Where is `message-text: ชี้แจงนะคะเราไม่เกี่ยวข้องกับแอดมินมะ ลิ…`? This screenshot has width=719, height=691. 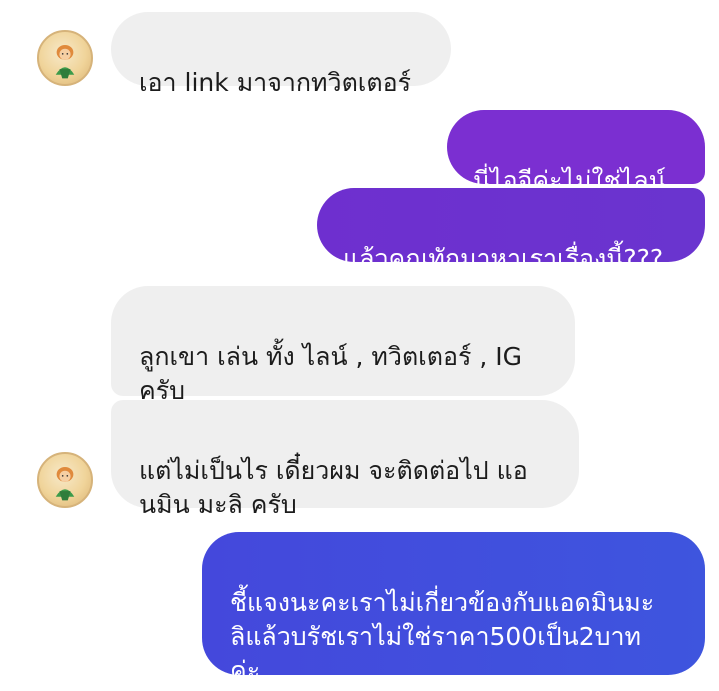 message-text: ชี้แจงนะคะเราไม่เกี่ยวข้องกับแอดมินมะ ลิ… is located at coordinates (442, 636).